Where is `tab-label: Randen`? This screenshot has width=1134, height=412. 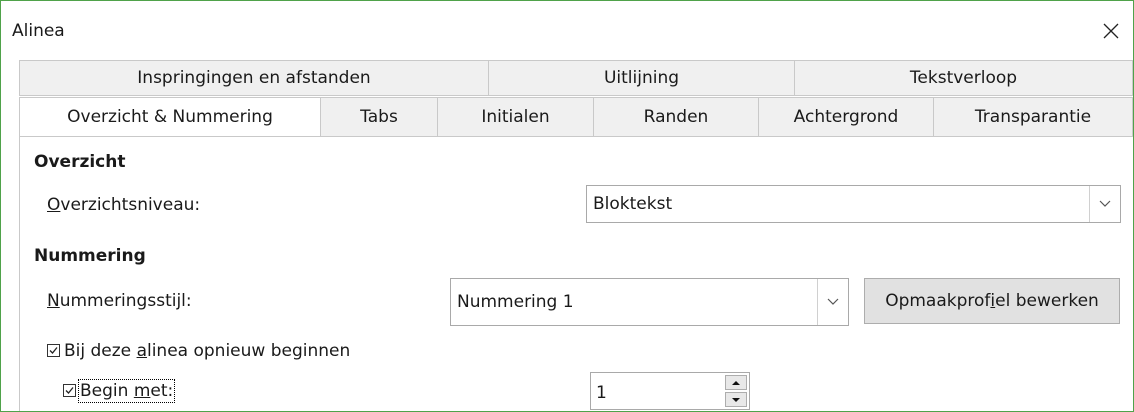
tab-label: Randen is located at coordinates (676, 117).